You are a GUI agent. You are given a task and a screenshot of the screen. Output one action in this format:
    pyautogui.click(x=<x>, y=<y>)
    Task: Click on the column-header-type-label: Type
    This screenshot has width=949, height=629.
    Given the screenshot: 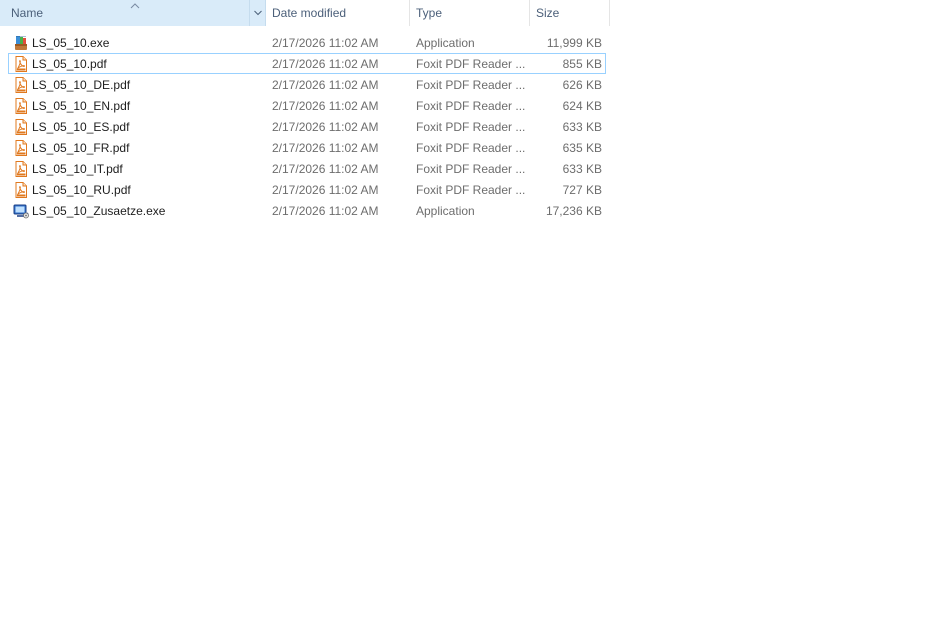 What is the action you would take?
    pyautogui.click(x=429, y=13)
    